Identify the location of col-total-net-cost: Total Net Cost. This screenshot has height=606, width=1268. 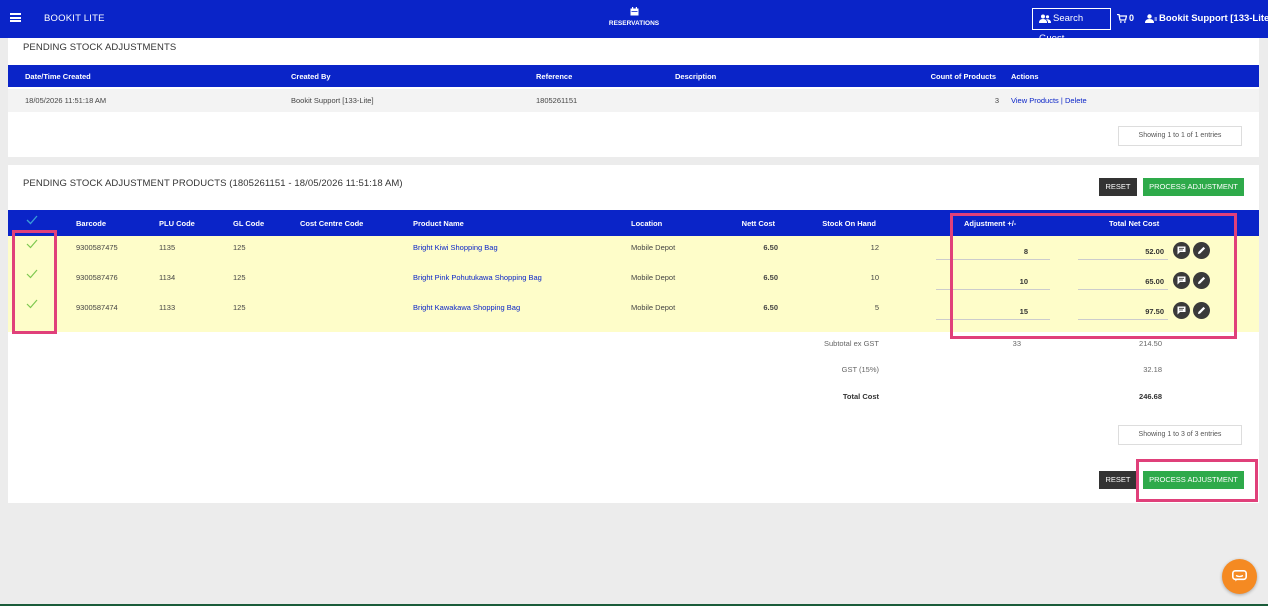
(1134, 223).